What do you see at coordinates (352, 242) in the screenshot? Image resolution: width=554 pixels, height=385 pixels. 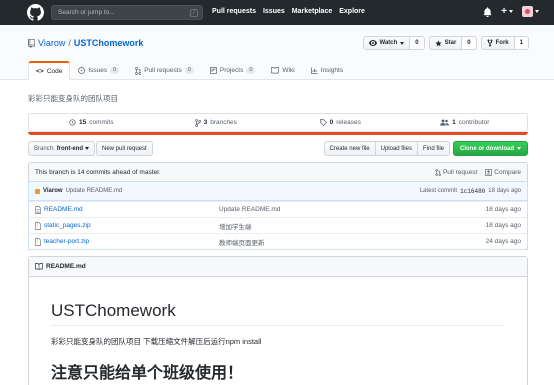 I see `file-commit-message: 教师端页面更新` at bounding box center [352, 242].